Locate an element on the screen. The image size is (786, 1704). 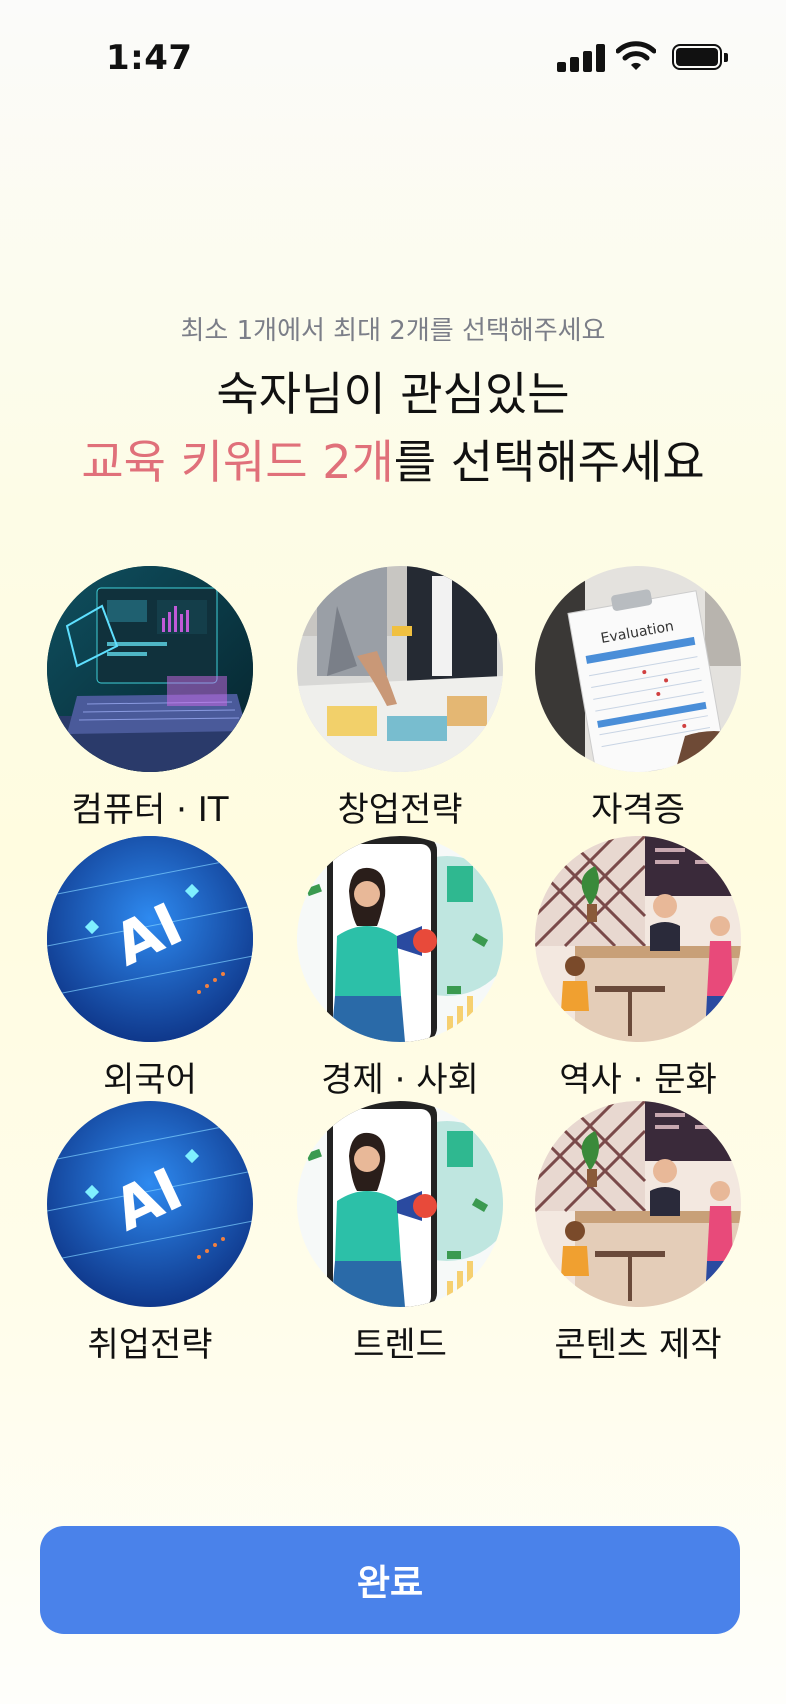
keyword-label: 경제 · 사회 is located at coordinates (400, 1080).